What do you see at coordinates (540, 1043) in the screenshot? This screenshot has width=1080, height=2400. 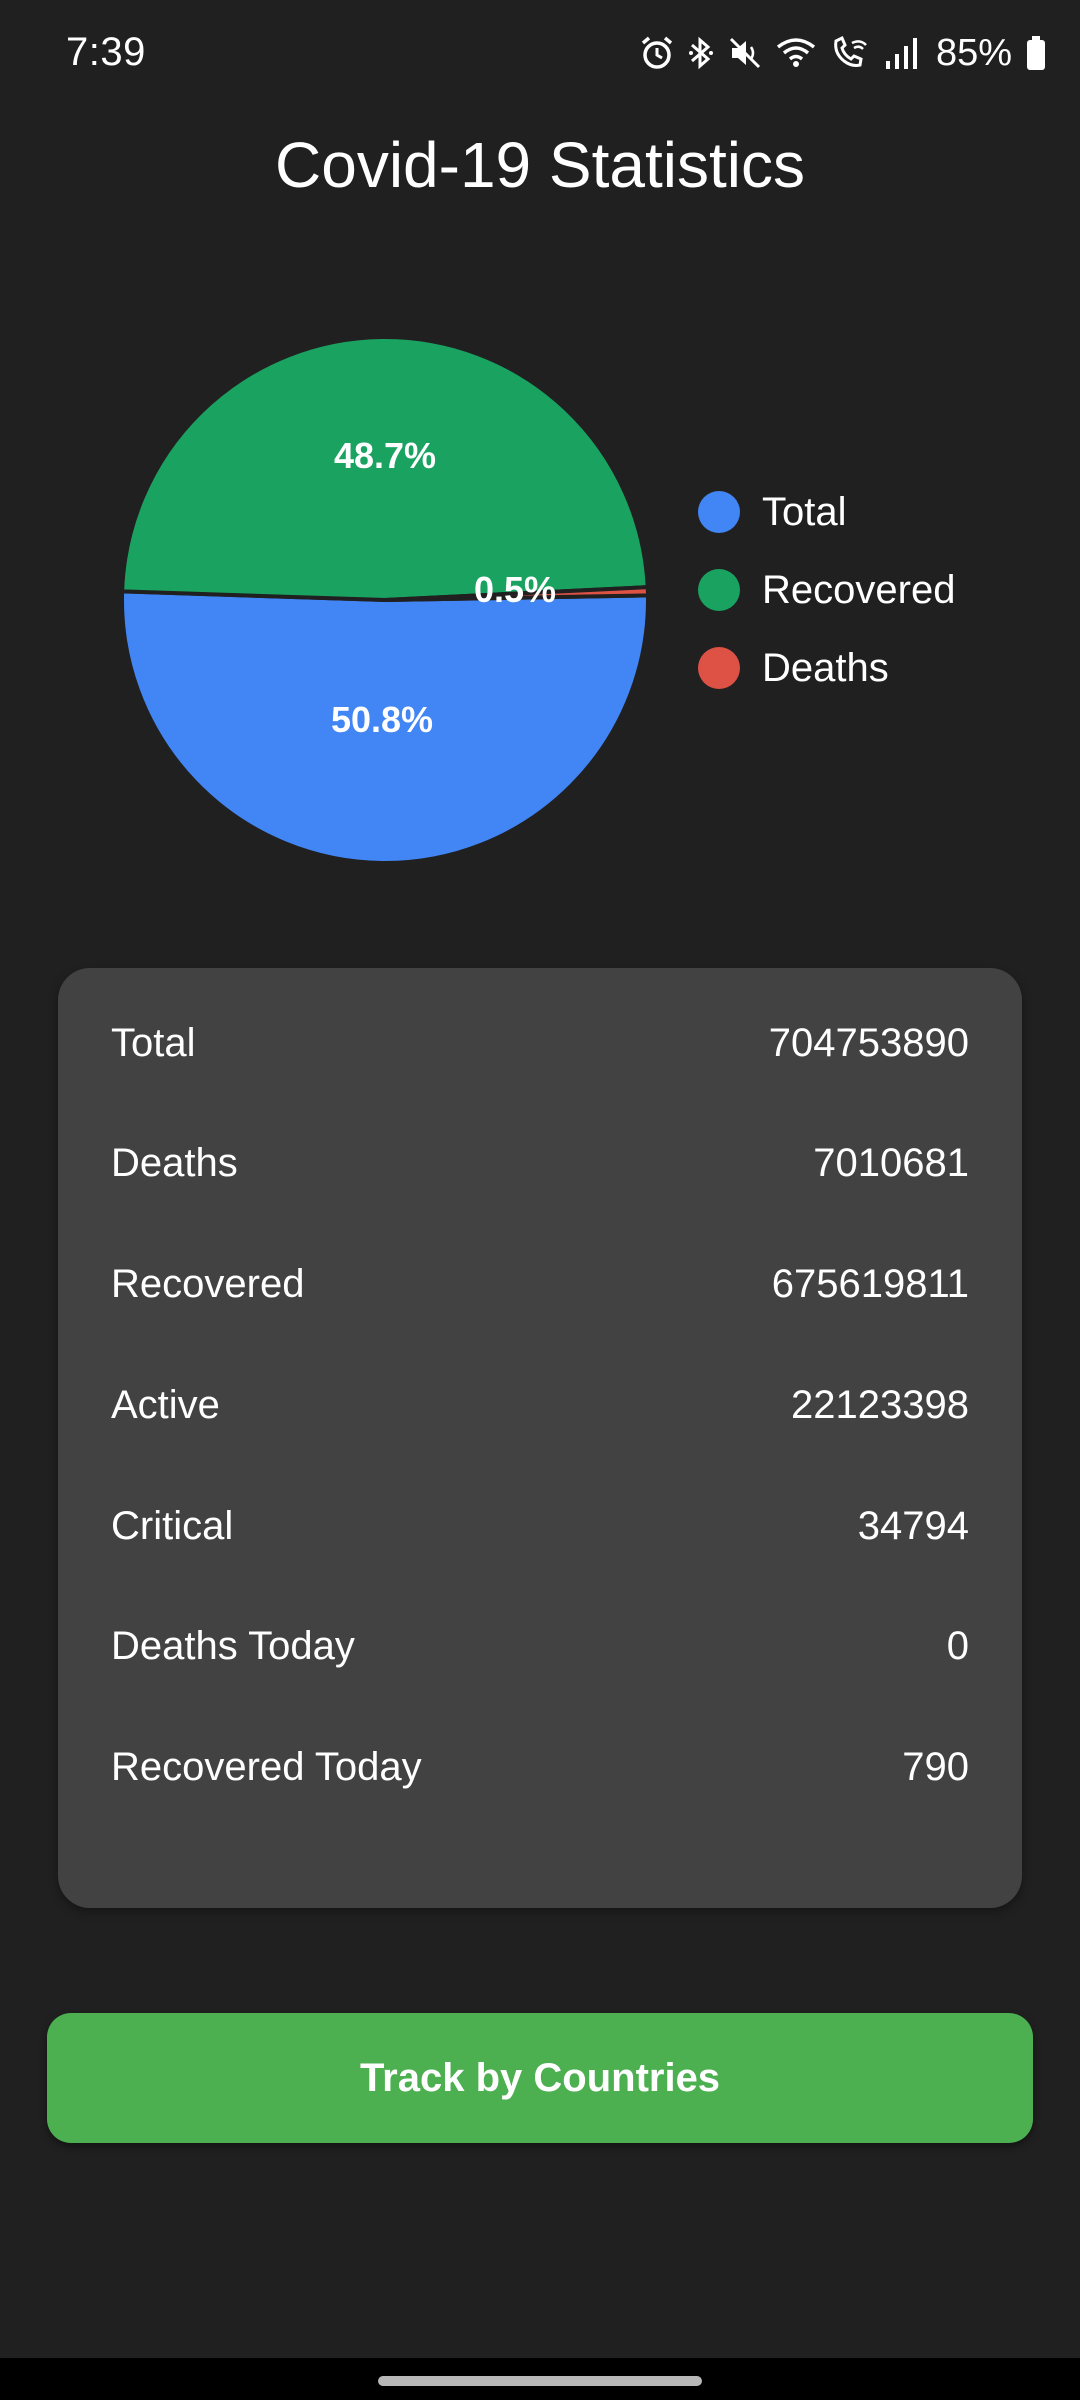 I see `stat-row: Total 704753890` at bounding box center [540, 1043].